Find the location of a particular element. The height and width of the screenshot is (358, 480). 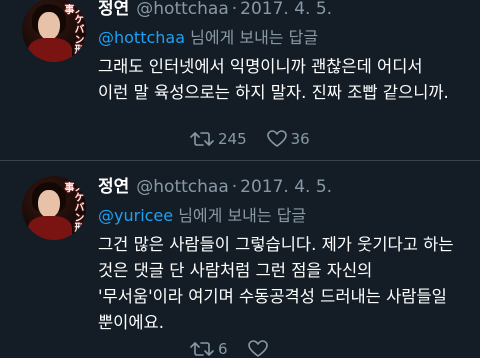

reply-context: @yuricee 님에게 보내는 답글 is located at coordinates (284, 215).